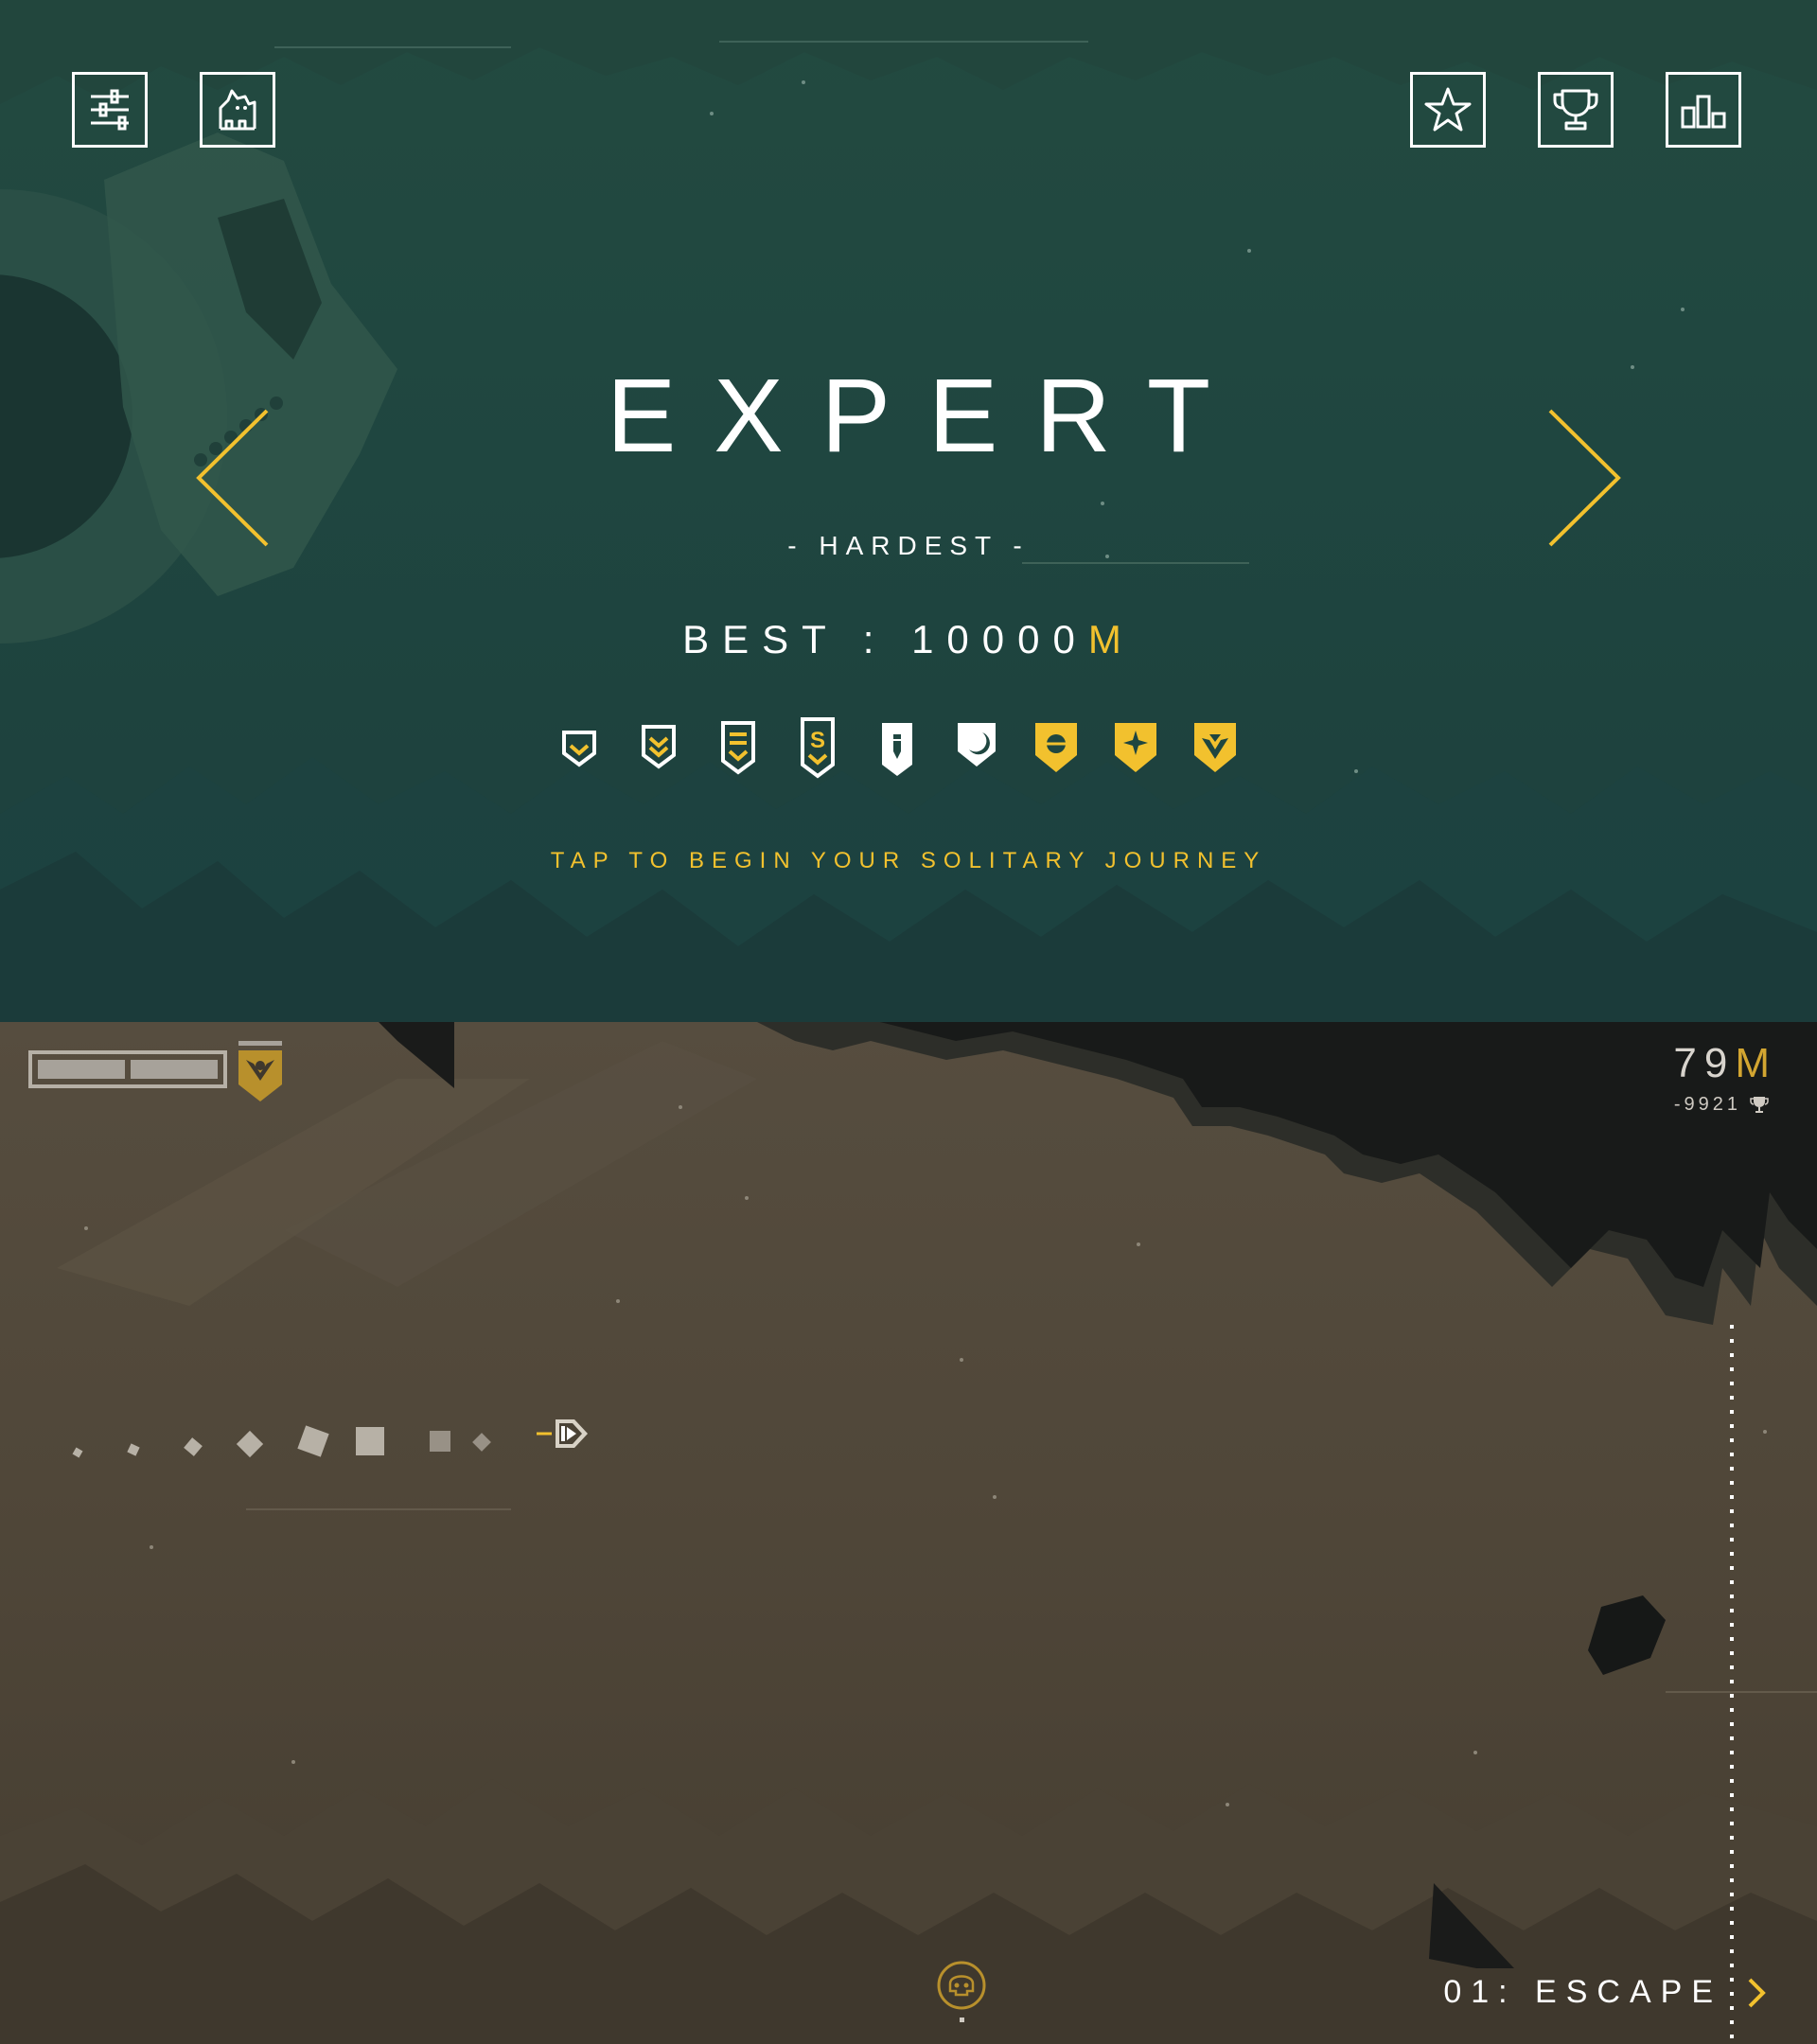 The image size is (1817, 2044). What do you see at coordinates (961, 1991) in the screenshot?
I see `death-marker-icon` at bounding box center [961, 1991].